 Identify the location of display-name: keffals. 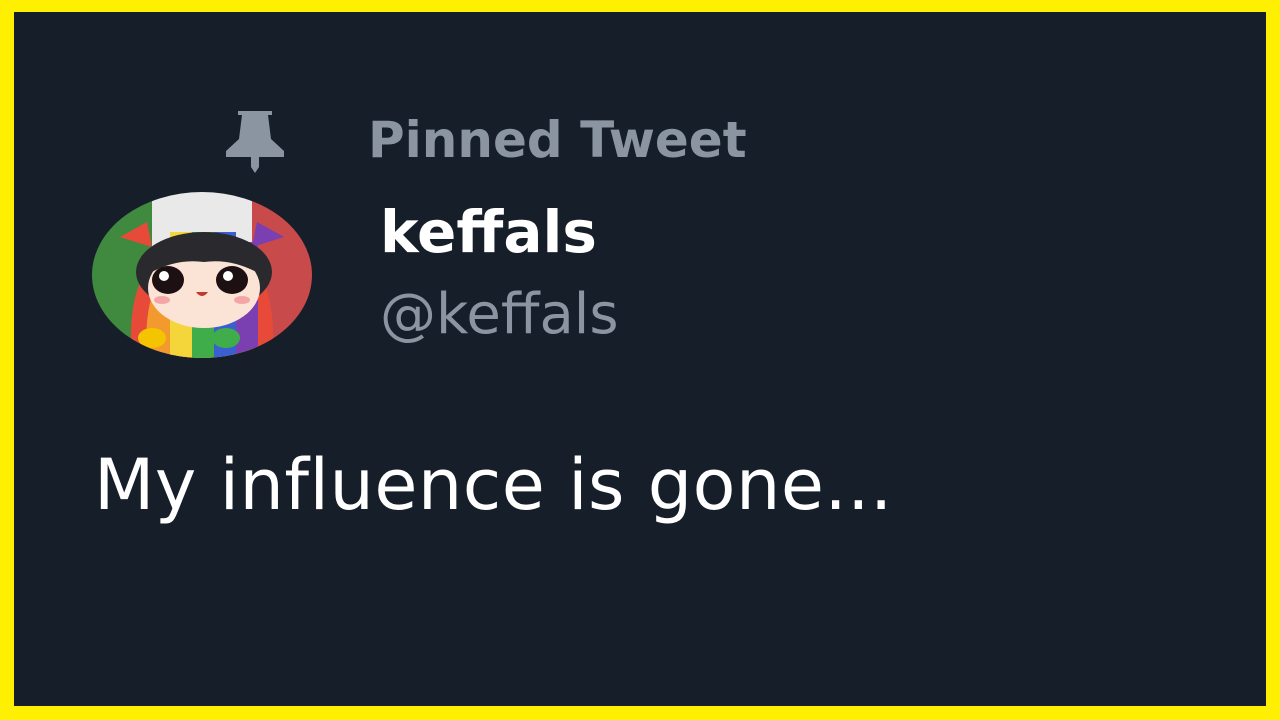
(488, 232).